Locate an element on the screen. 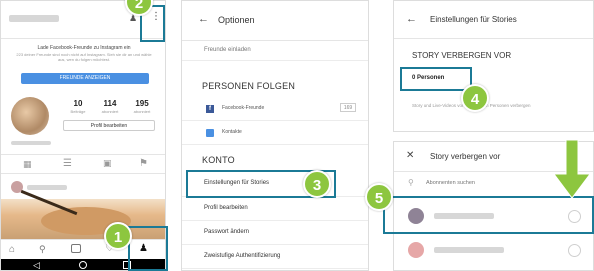 This screenshot has height=271, width=594. home-nav-icon is located at coordinates (83, 265).